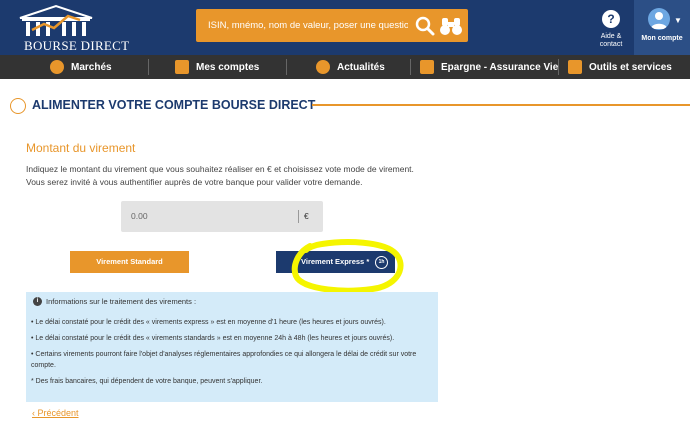 Image resolution: width=690 pixels, height=424 pixels. Describe the element at coordinates (659, 19) in the screenshot. I see `user-avatar-icon` at that location.